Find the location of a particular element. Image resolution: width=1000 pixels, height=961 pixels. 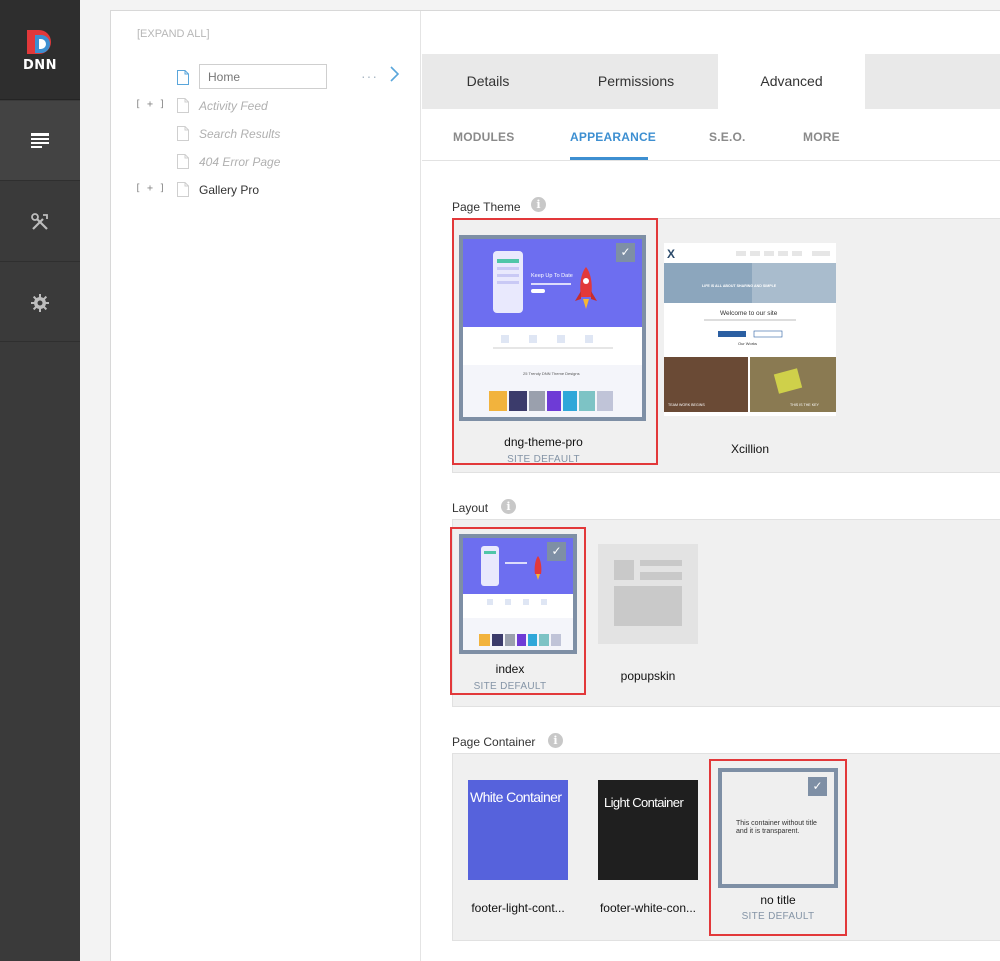

pages-icon is located at coordinates (40, 140).